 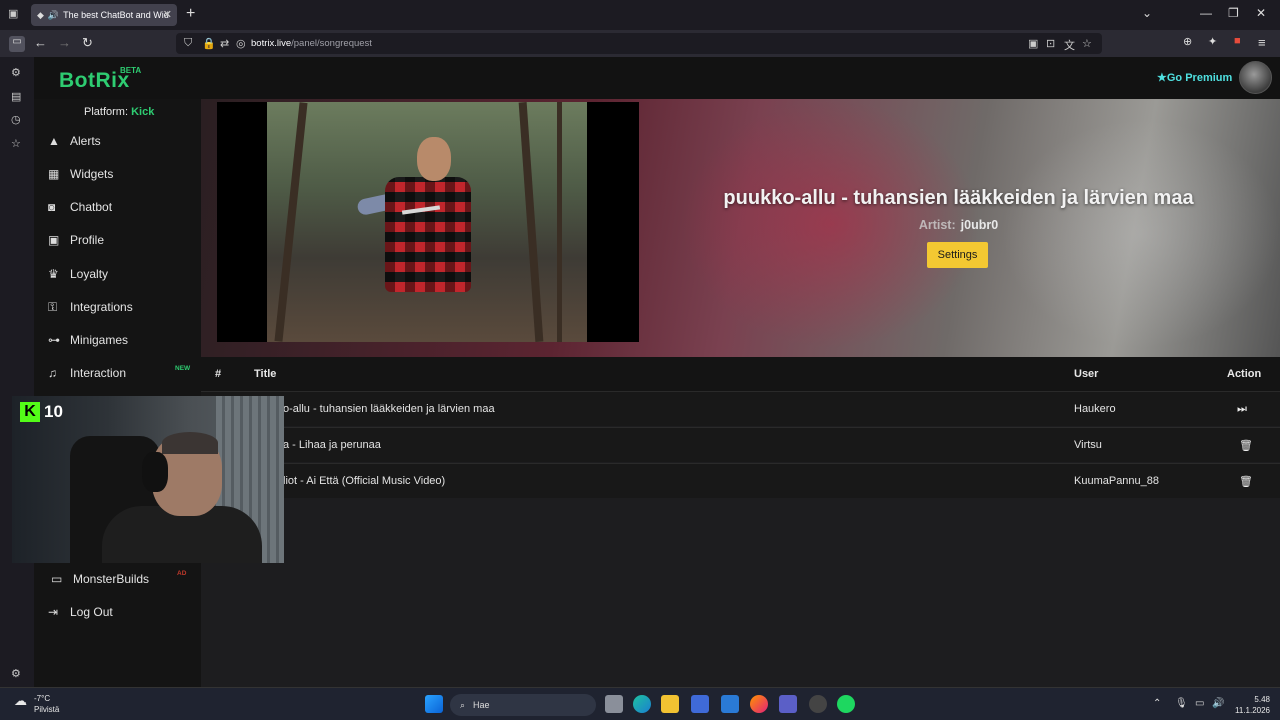 I want to click on settings-button: Settings, so click(x=957, y=255).